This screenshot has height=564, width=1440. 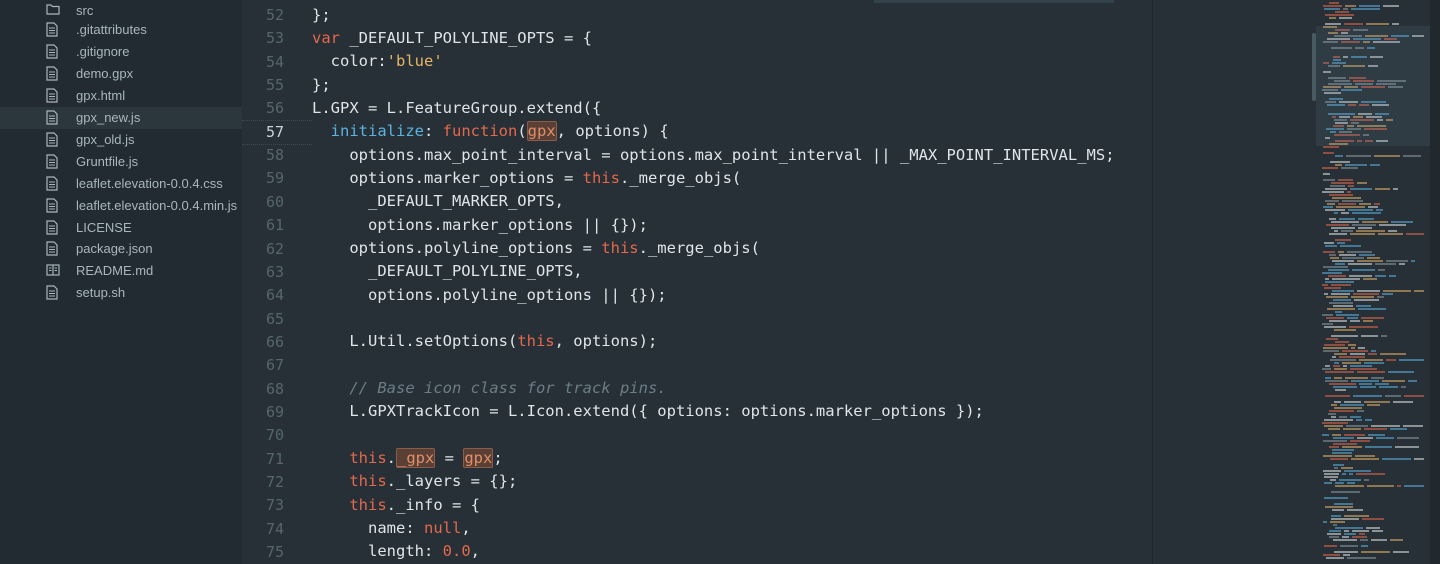 I want to click on highlighted-match: gpx, so click(x=478, y=458).